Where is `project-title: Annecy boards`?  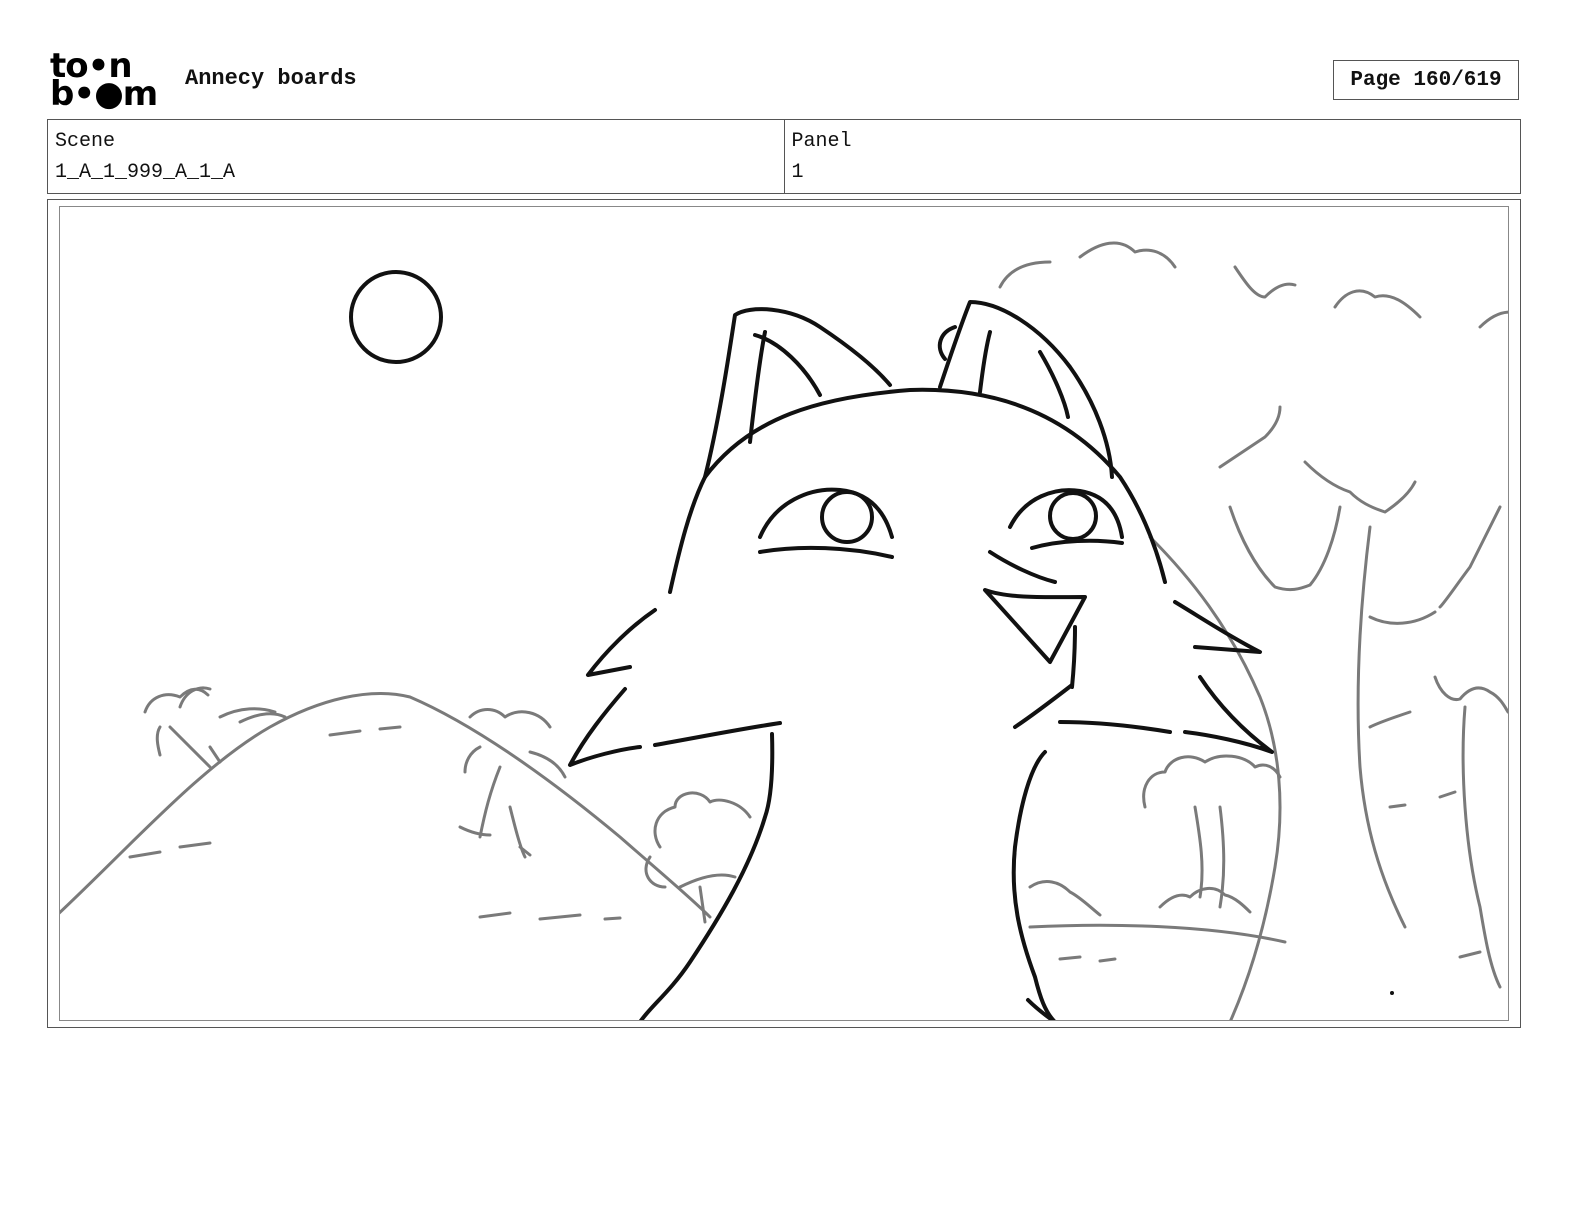 project-title: Annecy boards is located at coordinates (271, 78).